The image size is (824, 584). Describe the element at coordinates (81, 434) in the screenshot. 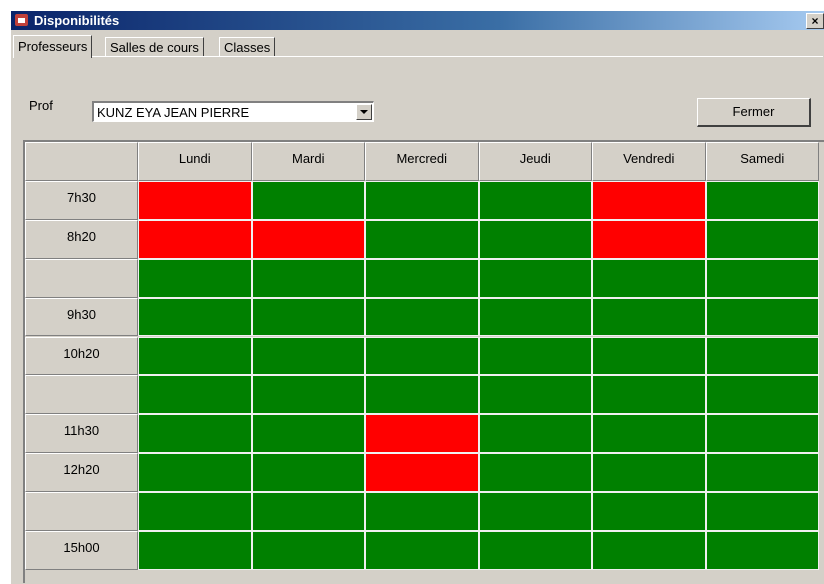

I see `time-slot-label: 11h30` at that location.